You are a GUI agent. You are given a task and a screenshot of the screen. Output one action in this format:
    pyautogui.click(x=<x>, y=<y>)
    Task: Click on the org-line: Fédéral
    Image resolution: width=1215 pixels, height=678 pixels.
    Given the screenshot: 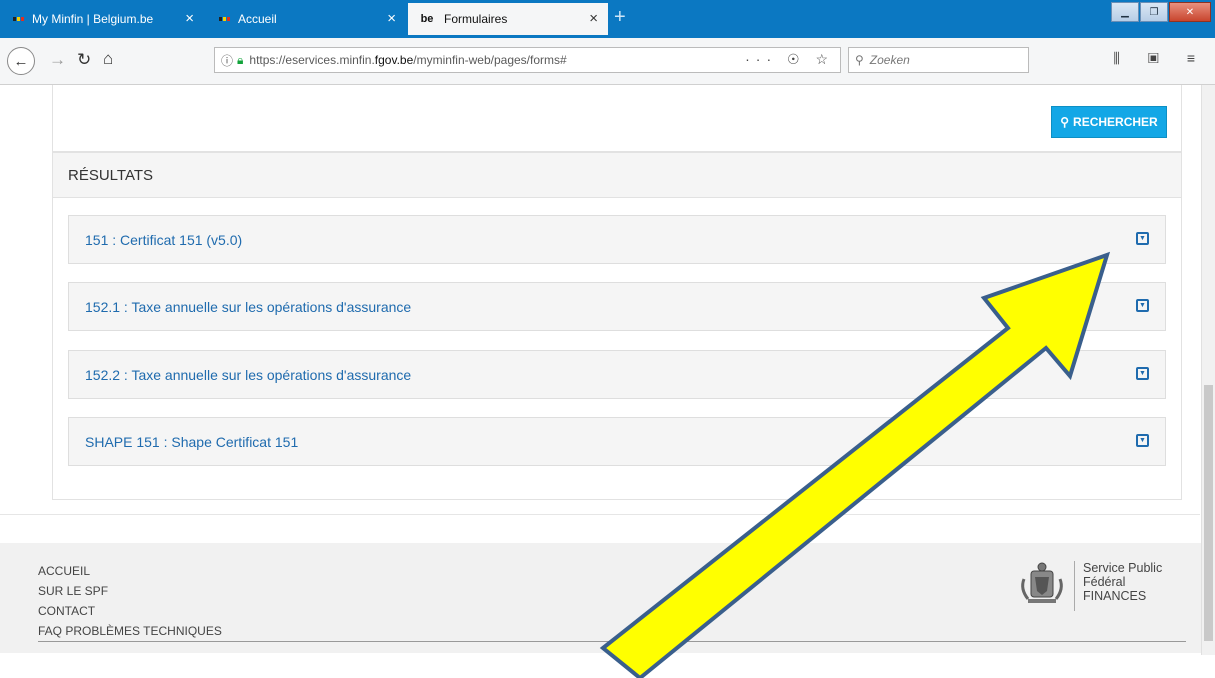 What is the action you would take?
    pyautogui.click(x=1104, y=582)
    